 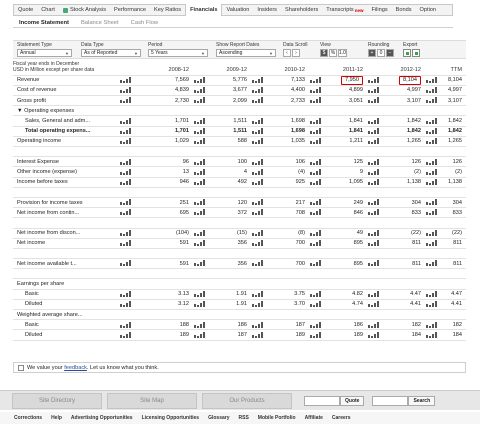 I want to click on collapse-icon, so click(x=21, y=367).